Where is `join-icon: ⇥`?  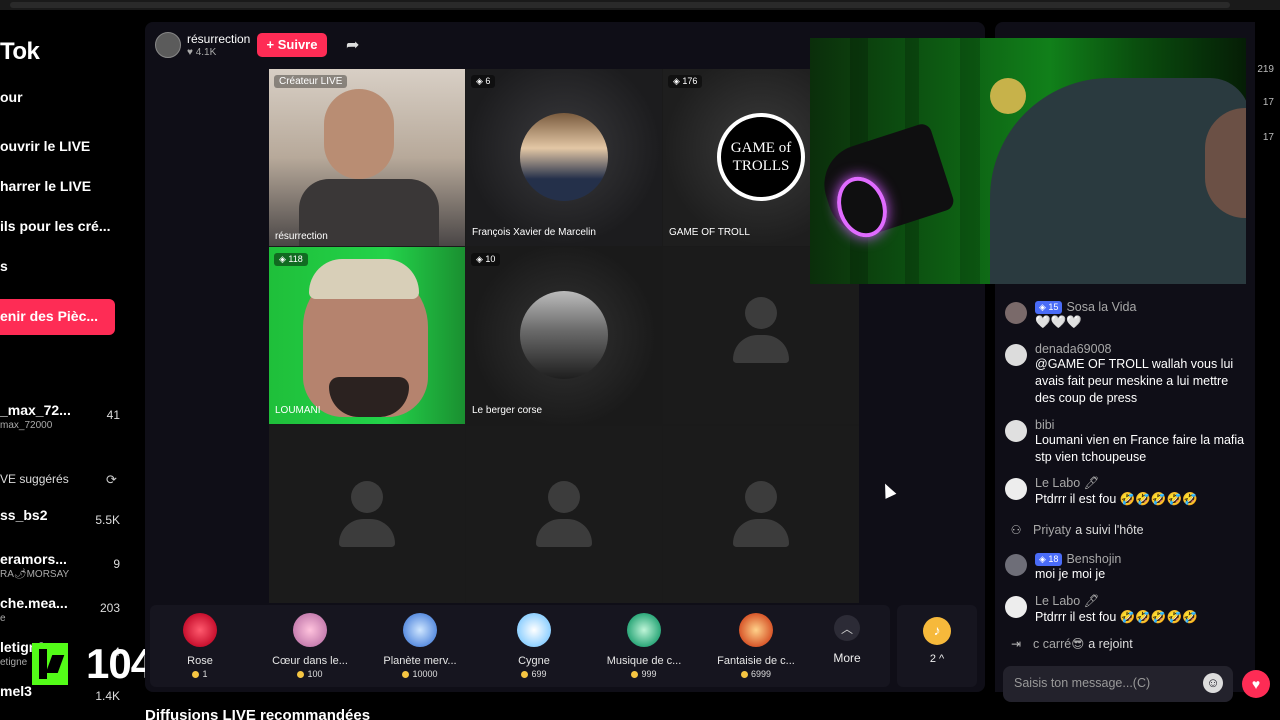 join-icon: ⇥ is located at coordinates (1016, 644).